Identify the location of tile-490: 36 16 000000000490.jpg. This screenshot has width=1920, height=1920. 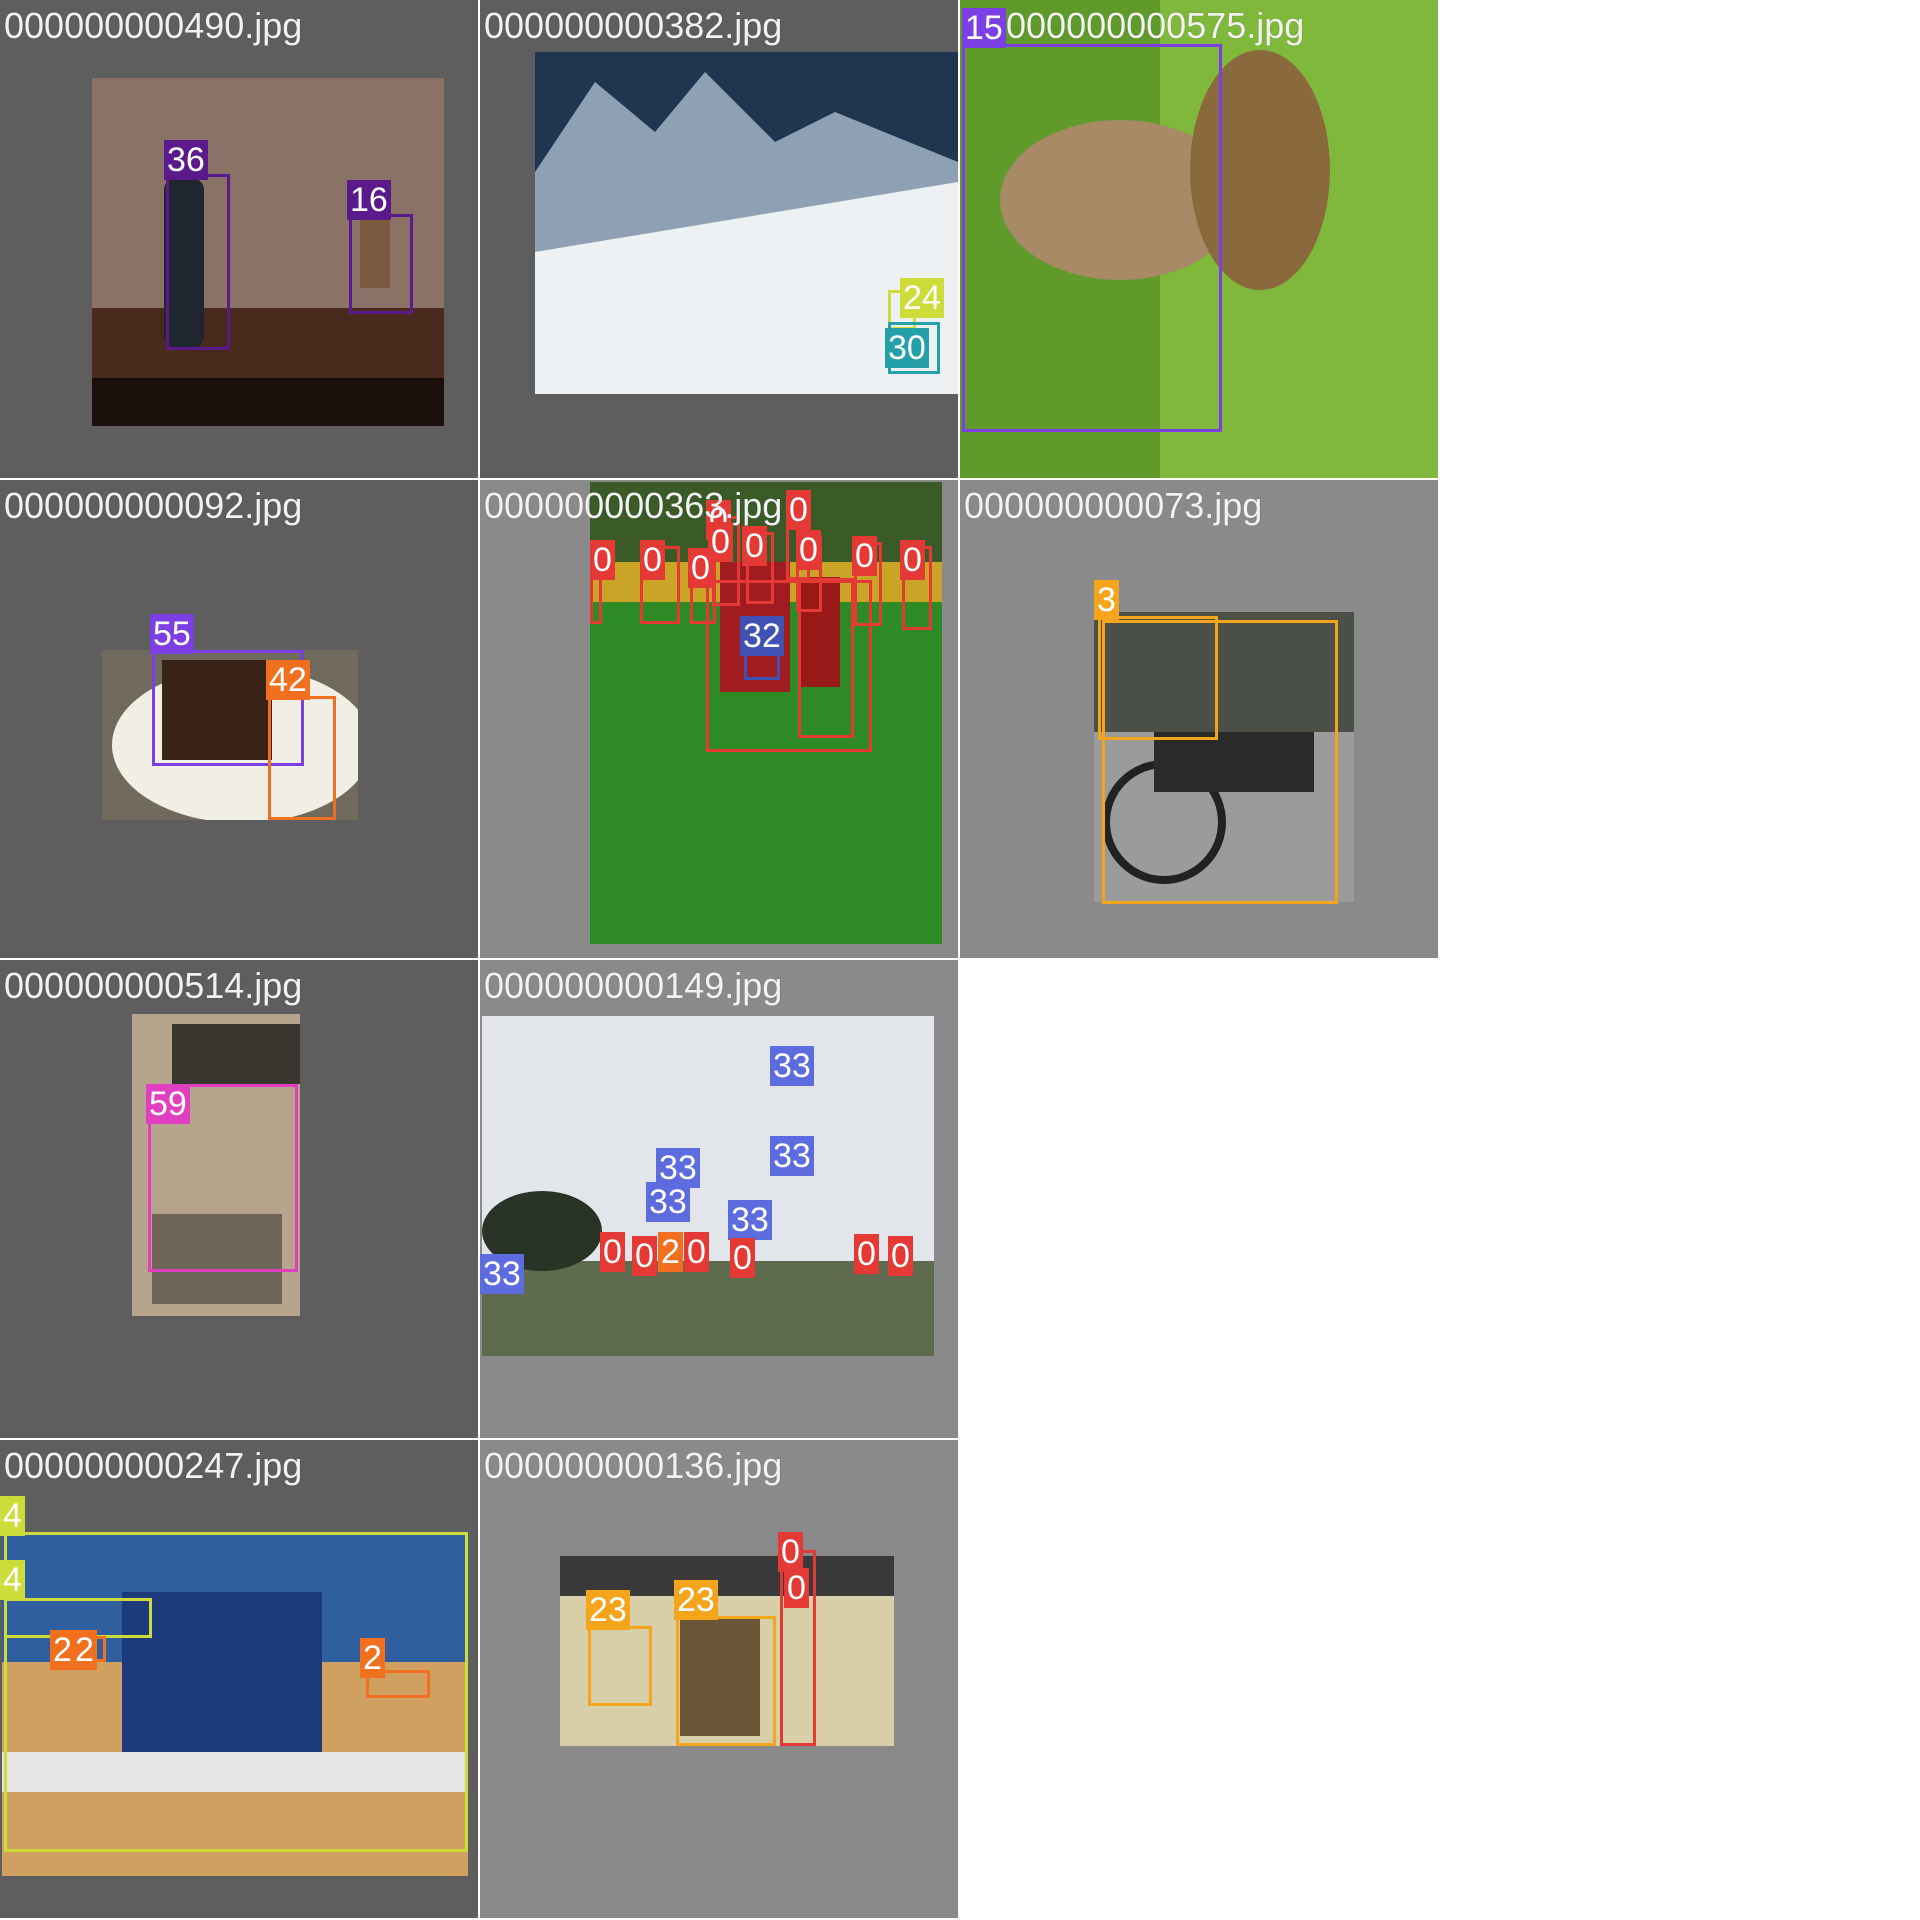
(239, 239).